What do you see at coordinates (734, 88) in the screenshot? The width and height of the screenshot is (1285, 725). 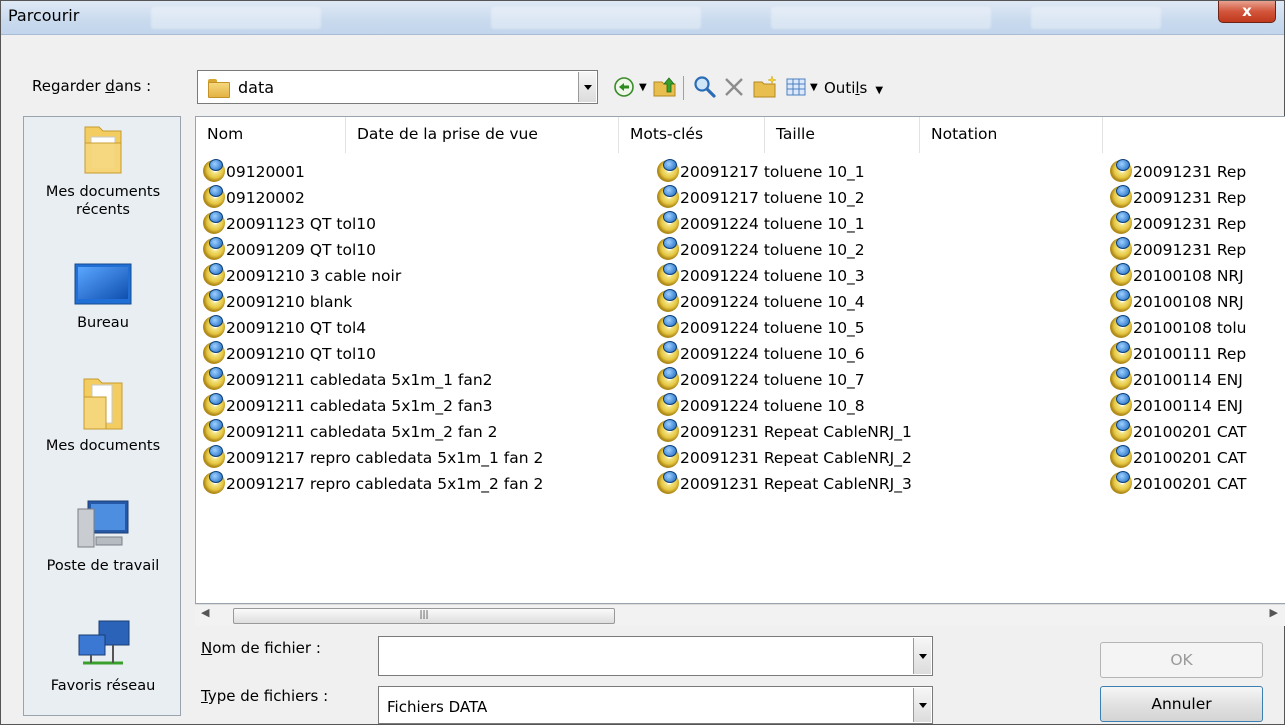 I see `delete-button` at bounding box center [734, 88].